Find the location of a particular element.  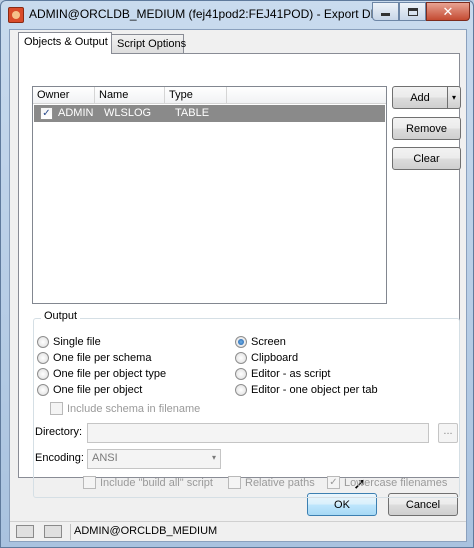

status-separator is located at coordinates (70, 532).